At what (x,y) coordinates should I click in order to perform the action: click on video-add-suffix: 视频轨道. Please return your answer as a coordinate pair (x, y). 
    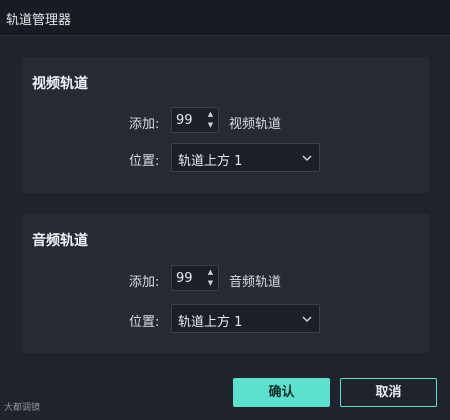
    Looking at the image, I should click on (255, 124).